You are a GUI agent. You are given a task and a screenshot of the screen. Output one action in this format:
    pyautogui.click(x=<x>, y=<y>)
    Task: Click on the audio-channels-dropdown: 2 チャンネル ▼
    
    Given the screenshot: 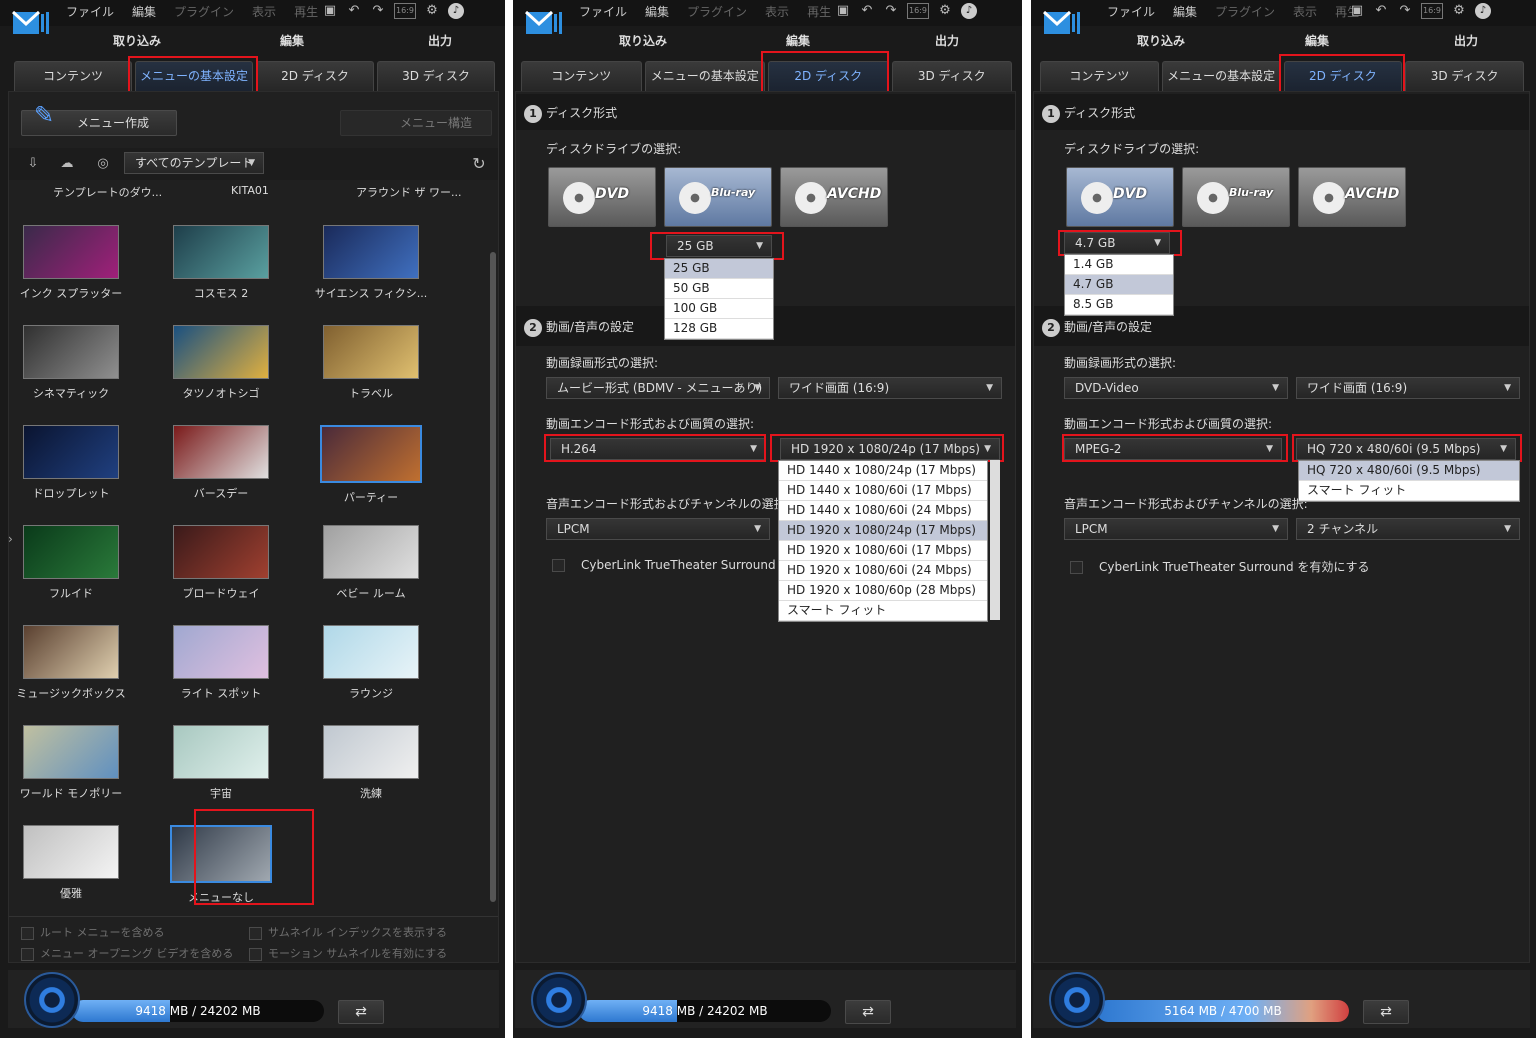 What is the action you would take?
    pyautogui.click(x=1408, y=529)
    